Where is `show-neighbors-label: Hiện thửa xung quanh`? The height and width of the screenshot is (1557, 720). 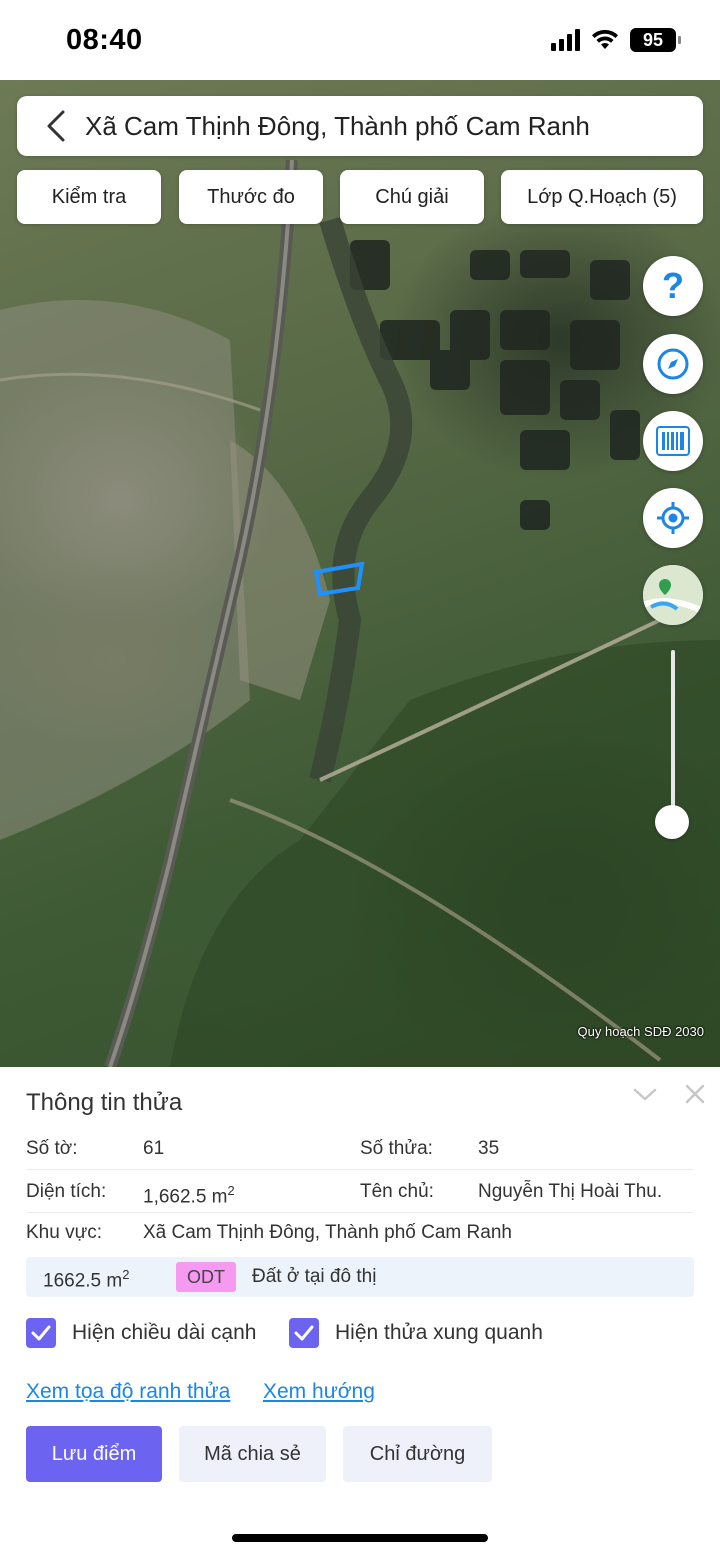 show-neighbors-label: Hiện thửa xung quanh is located at coordinates (439, 1333).